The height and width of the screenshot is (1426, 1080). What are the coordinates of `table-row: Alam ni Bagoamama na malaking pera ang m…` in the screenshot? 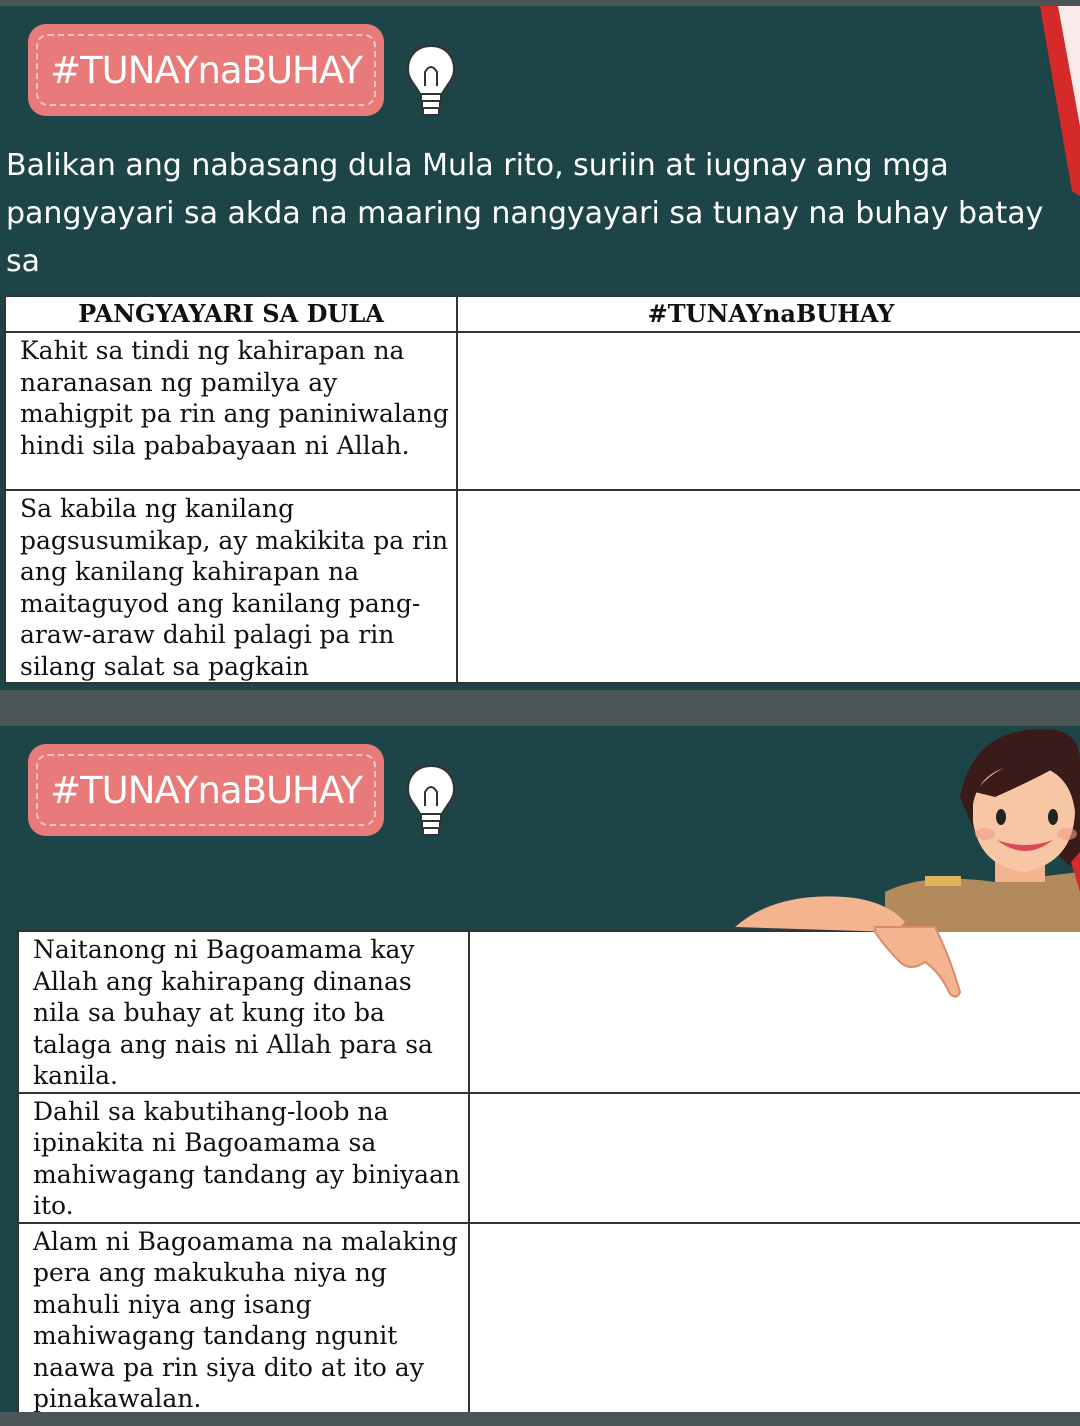 It's located at (548, 1319).